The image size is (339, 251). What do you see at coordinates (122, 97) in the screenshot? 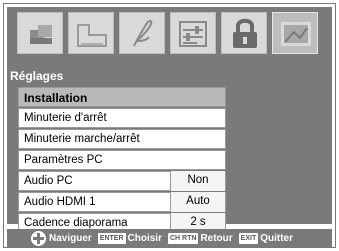
I see `list-item-installation: Installation` at bounding box center [122, 97].